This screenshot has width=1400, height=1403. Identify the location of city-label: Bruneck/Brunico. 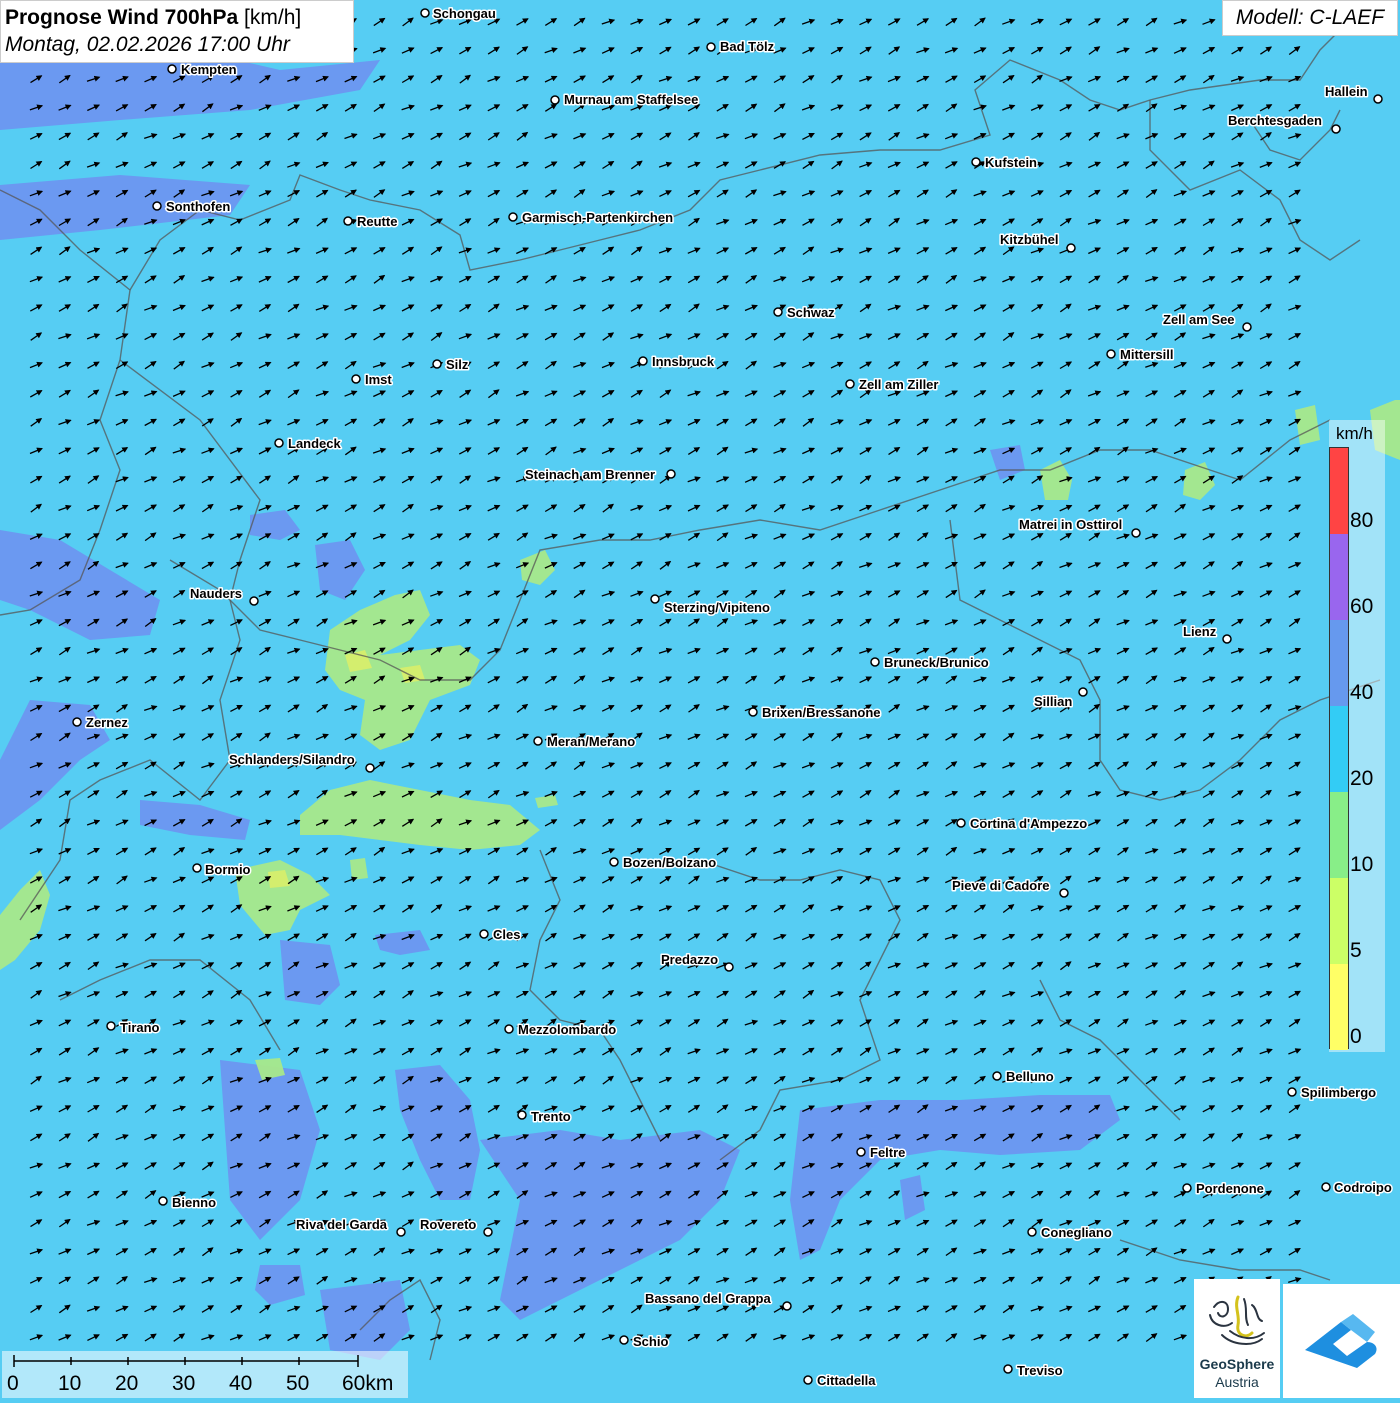
(936, 662).